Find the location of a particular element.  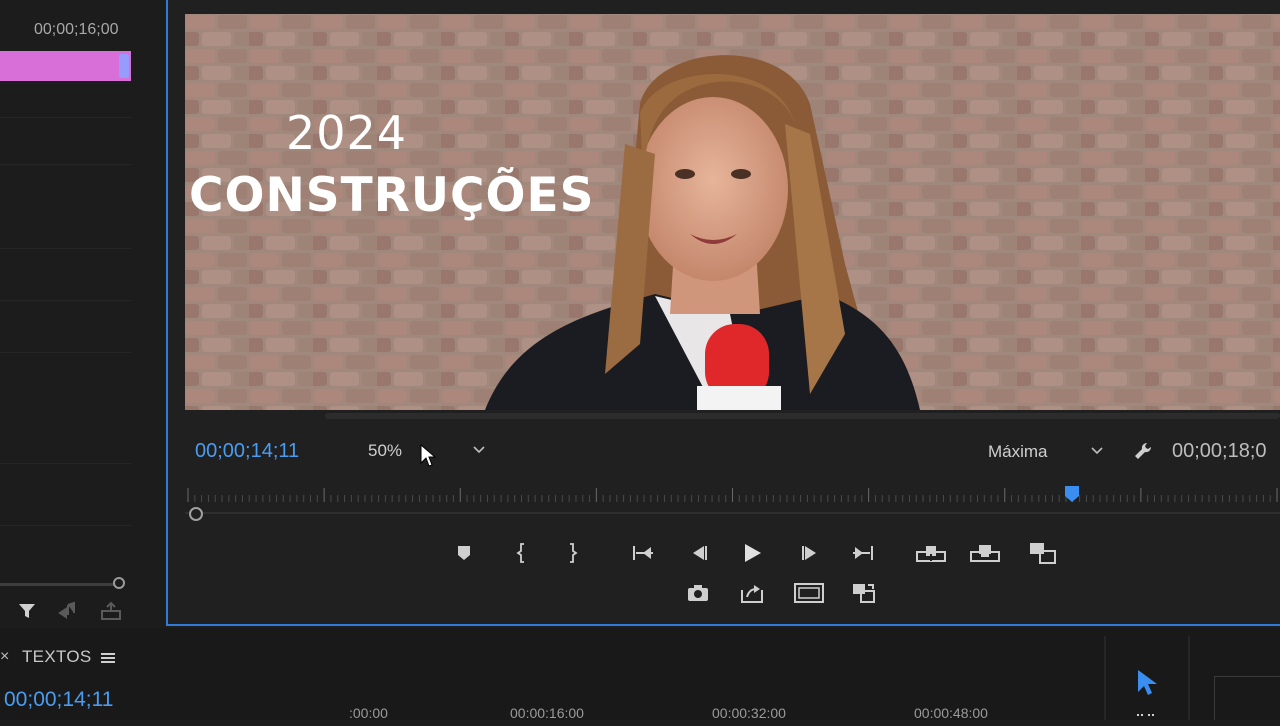

timeline-ruler-label: 00:00:16:00 is located at coordinates (547, 713).